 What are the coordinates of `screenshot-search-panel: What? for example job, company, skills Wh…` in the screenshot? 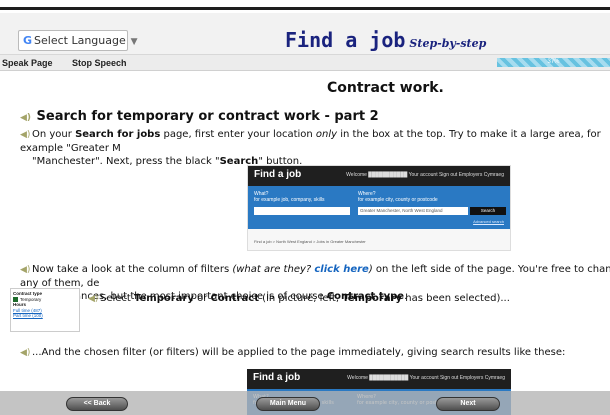 It's located at (379, 207).